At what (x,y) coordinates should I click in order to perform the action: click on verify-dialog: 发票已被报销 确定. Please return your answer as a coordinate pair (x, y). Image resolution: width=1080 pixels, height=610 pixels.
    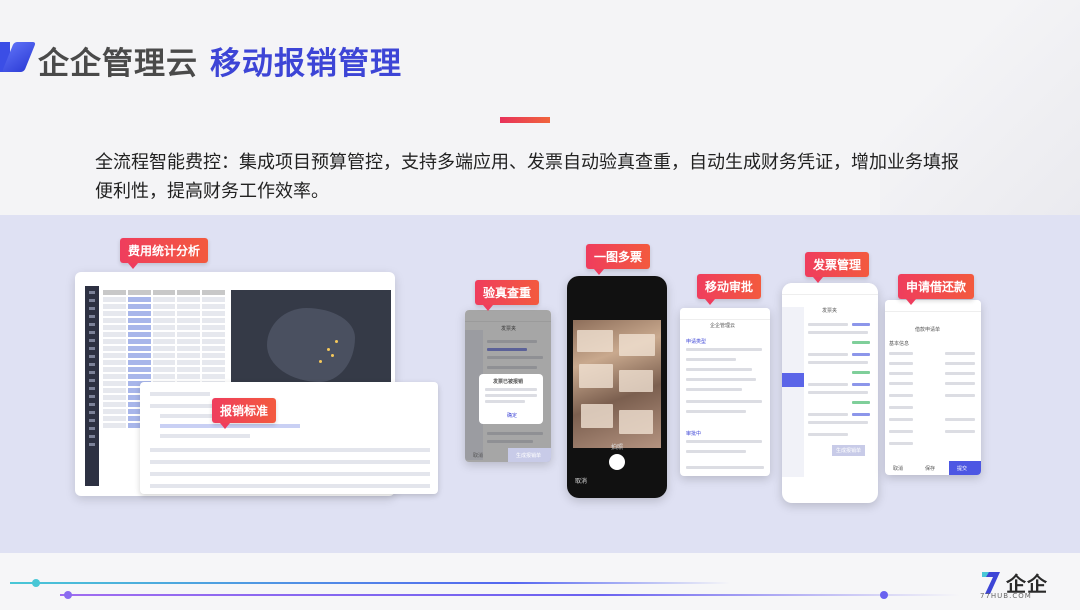
    Looking at the image, I should click on (511, 399).